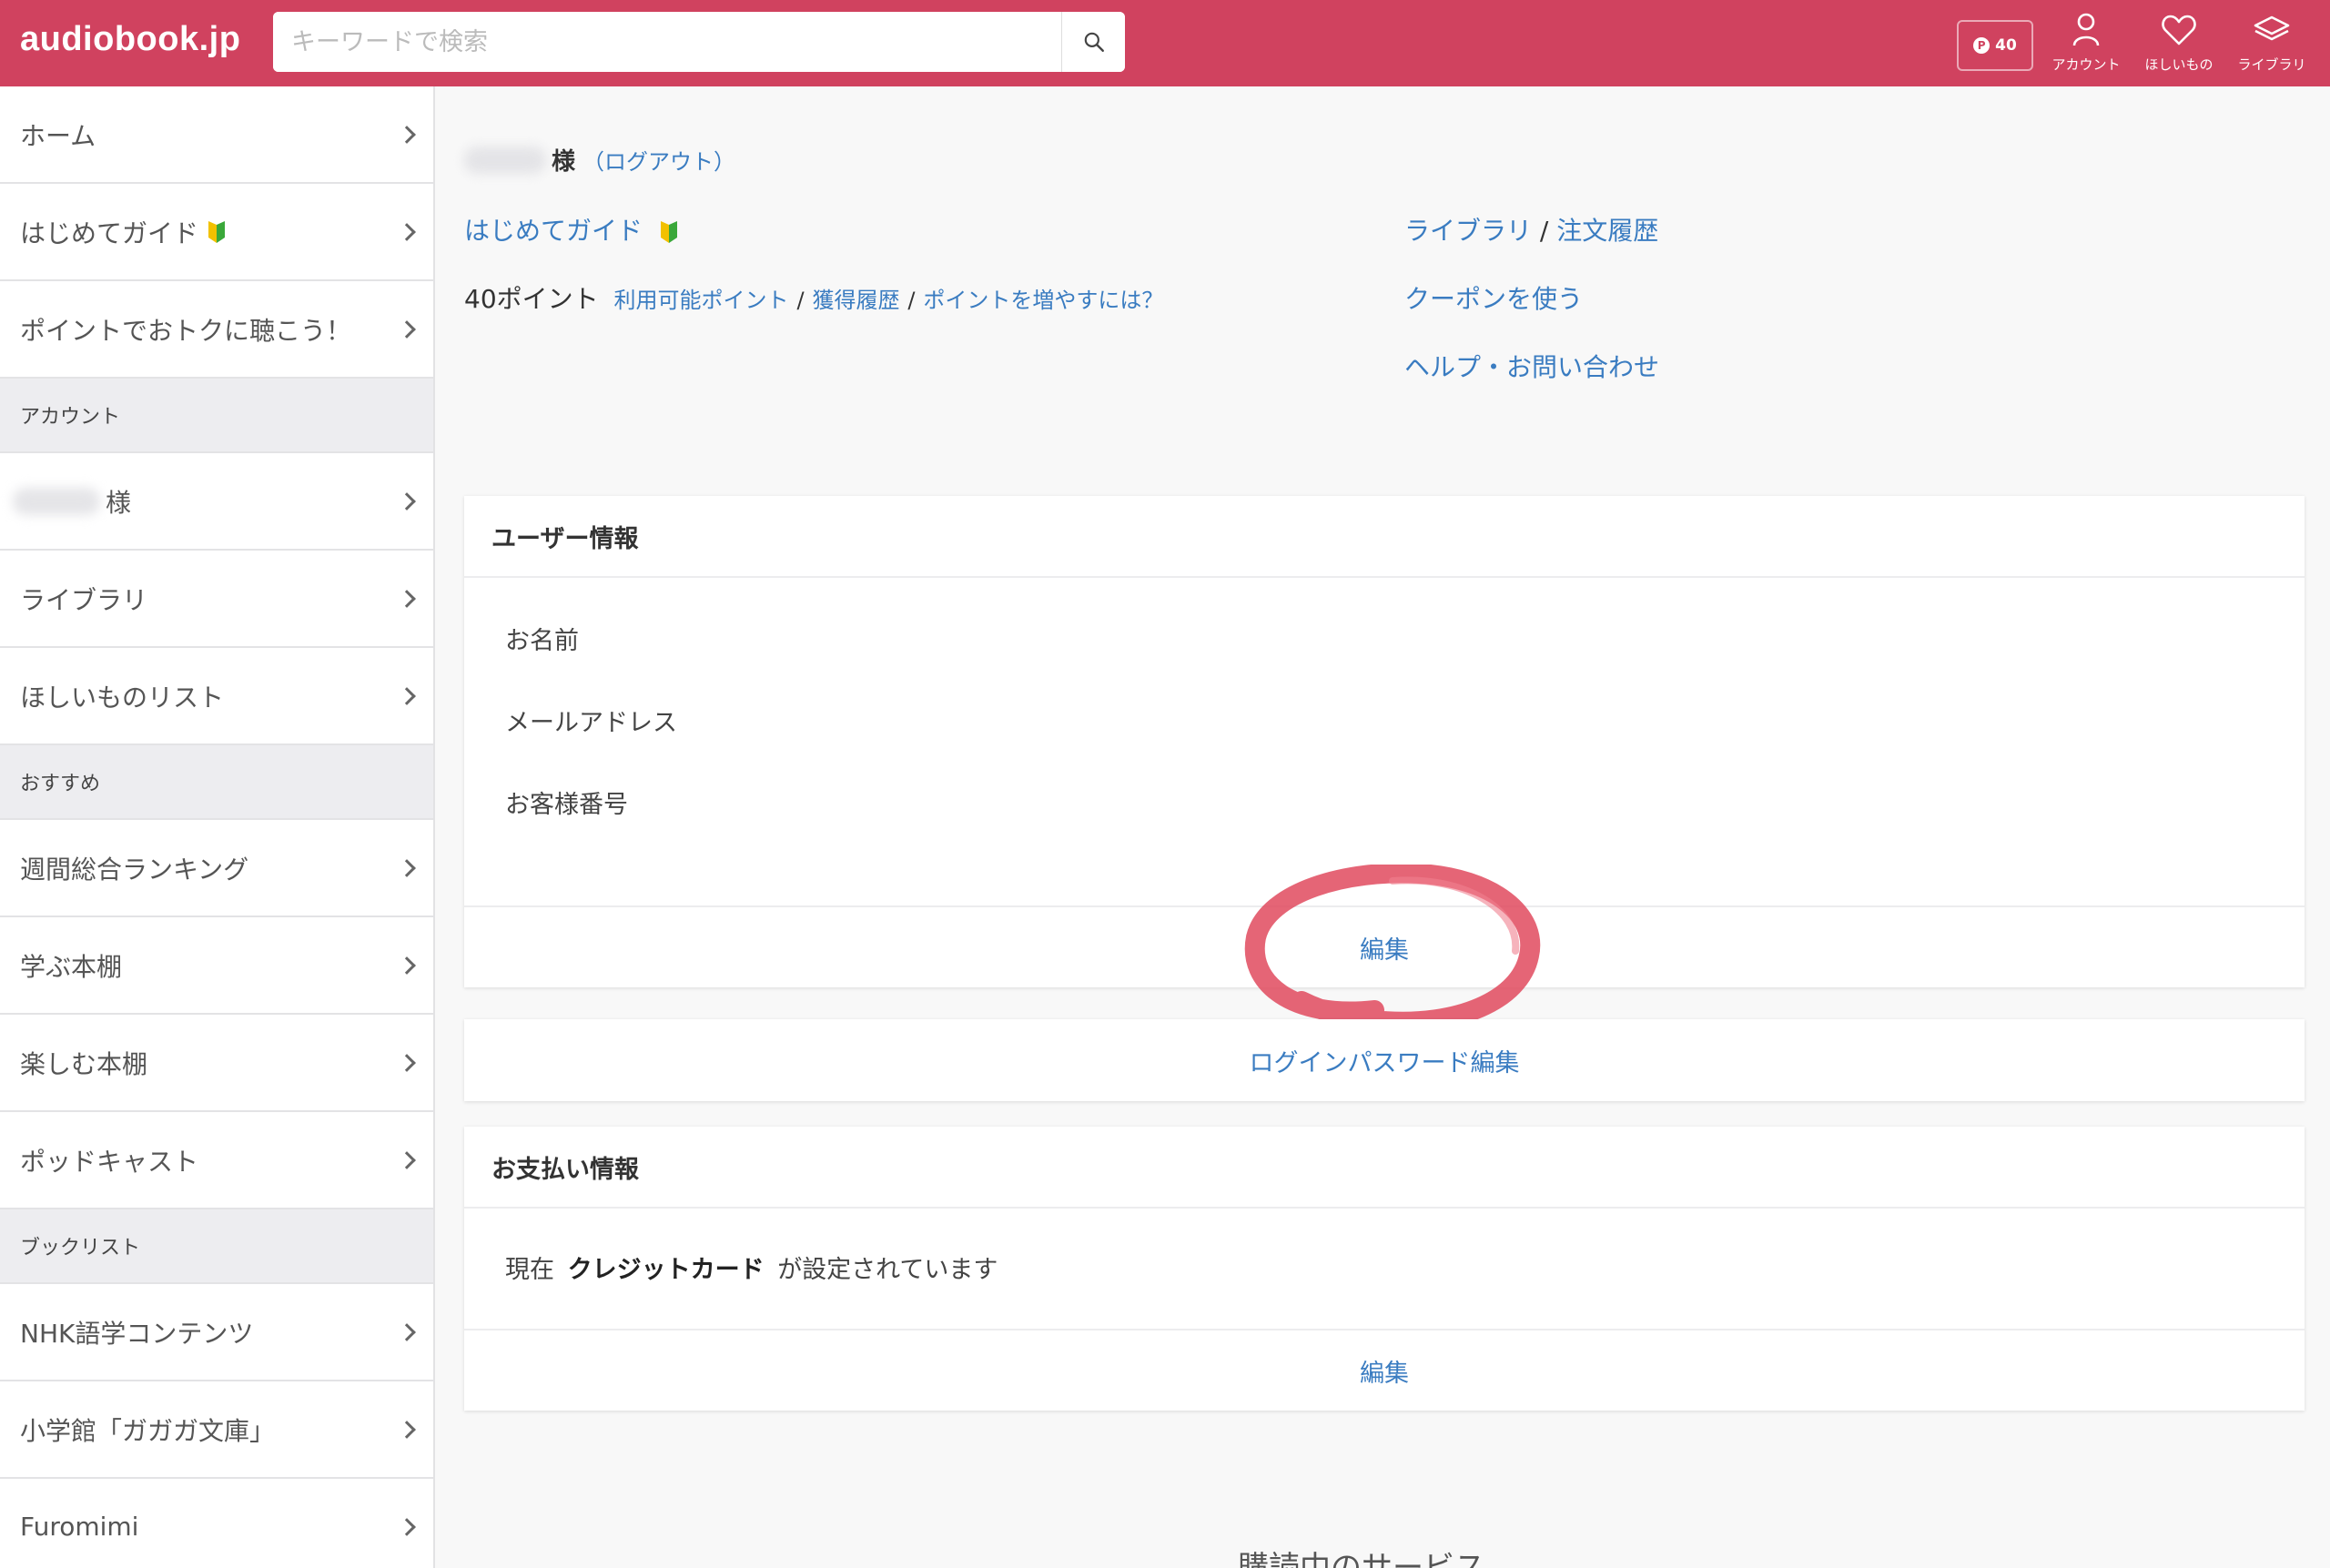  I want to click on search-input, so click(667, 42).